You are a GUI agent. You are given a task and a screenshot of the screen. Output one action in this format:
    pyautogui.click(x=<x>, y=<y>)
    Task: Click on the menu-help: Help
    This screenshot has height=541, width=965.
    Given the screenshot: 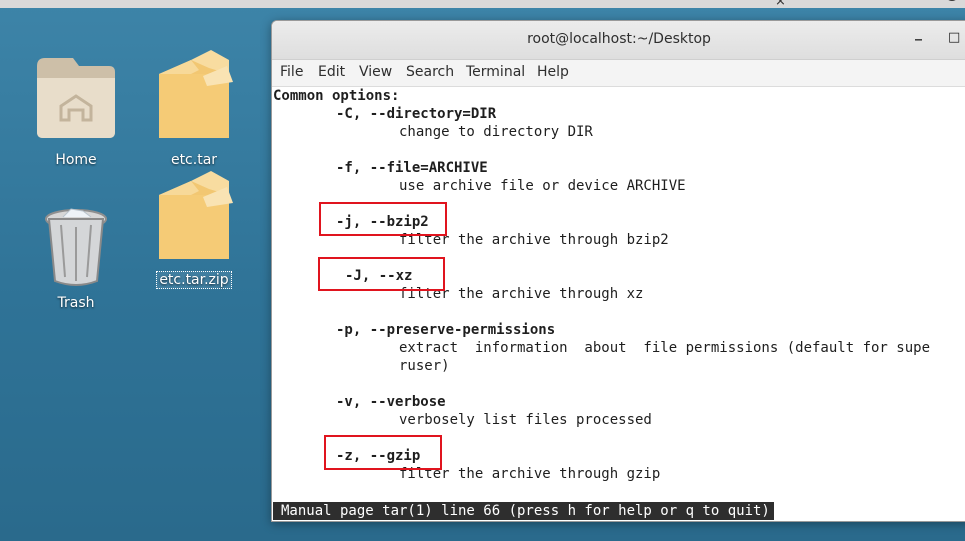 What is the action you would take?
    pyautogui.click(x=553, y=72)
    